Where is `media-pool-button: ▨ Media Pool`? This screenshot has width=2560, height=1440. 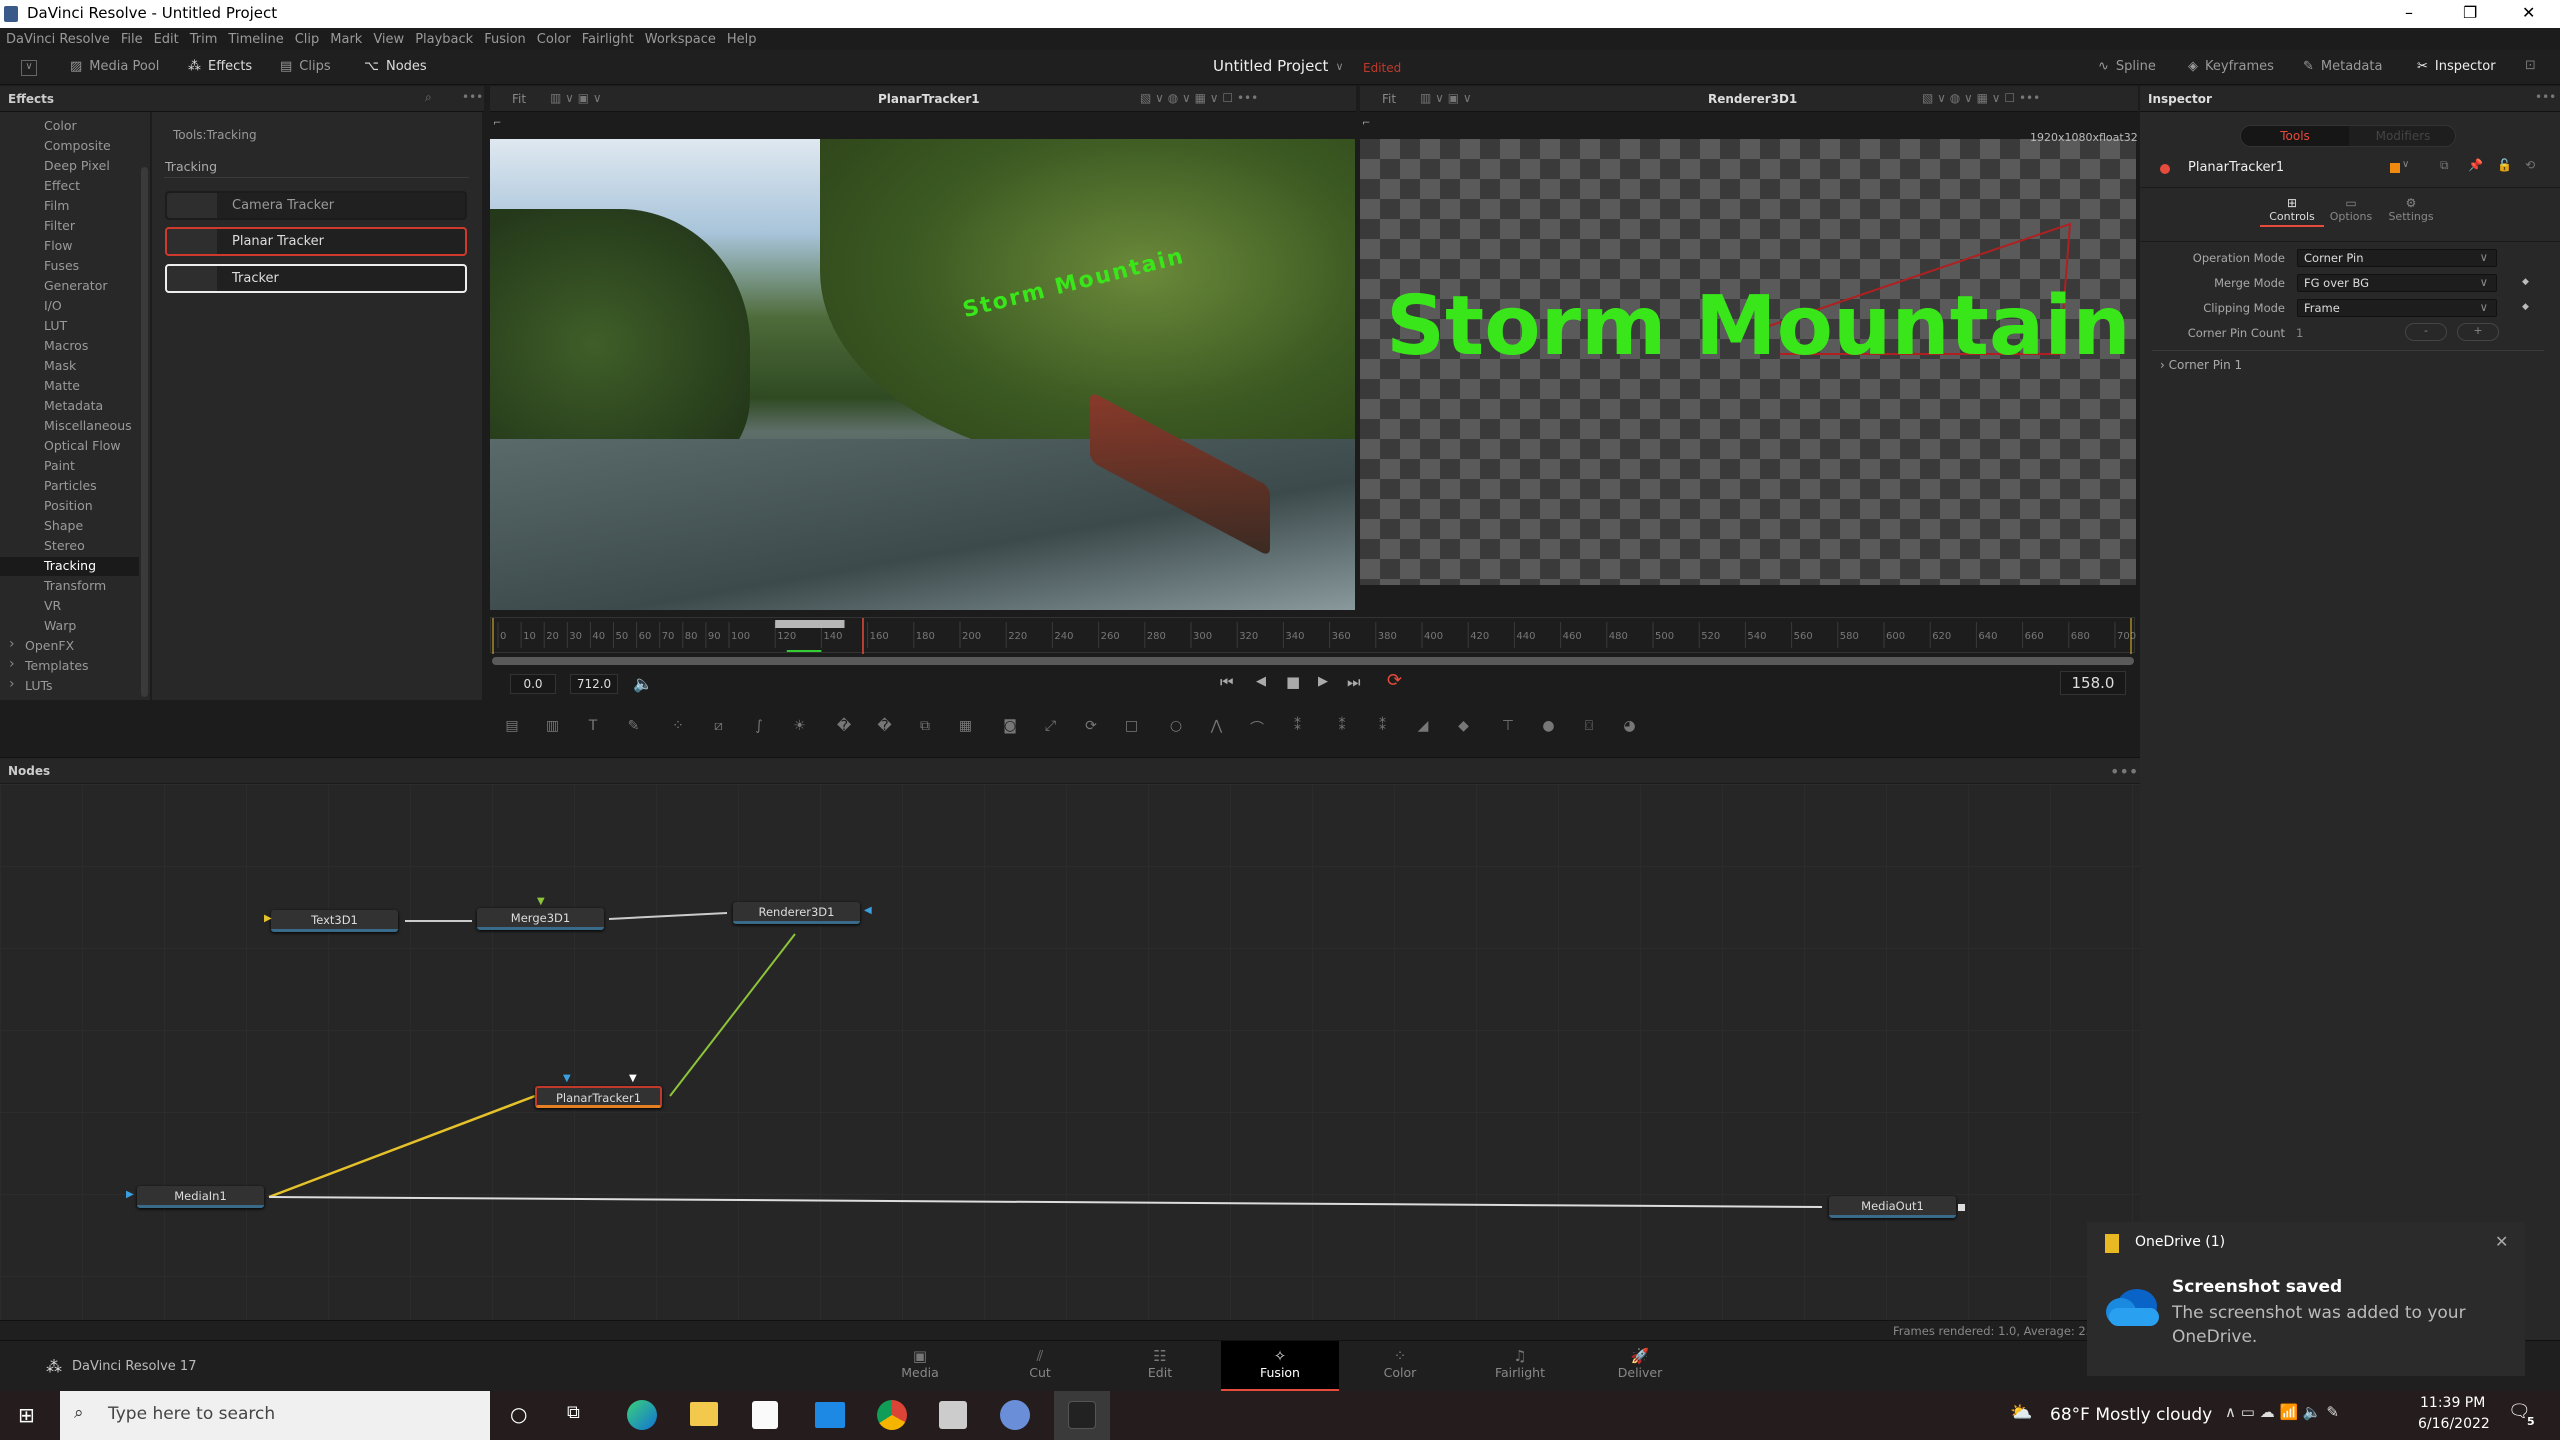
media-pool-button: ▨ Media Pool is located at coordinates (114, 66).